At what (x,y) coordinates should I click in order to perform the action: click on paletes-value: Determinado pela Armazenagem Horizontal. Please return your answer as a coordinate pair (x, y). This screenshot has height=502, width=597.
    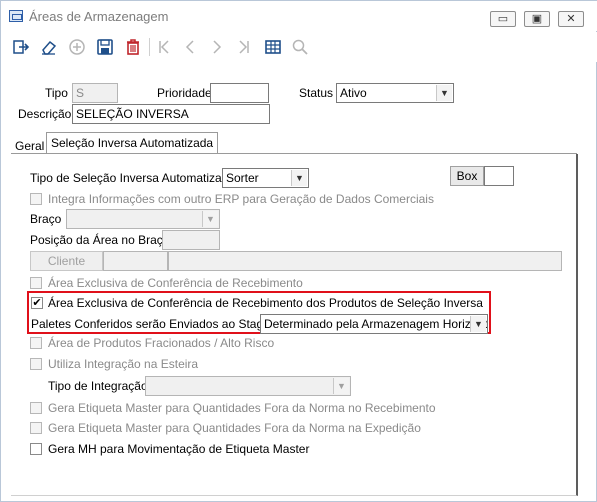
    Looking at the image, I should click on (376, 324).